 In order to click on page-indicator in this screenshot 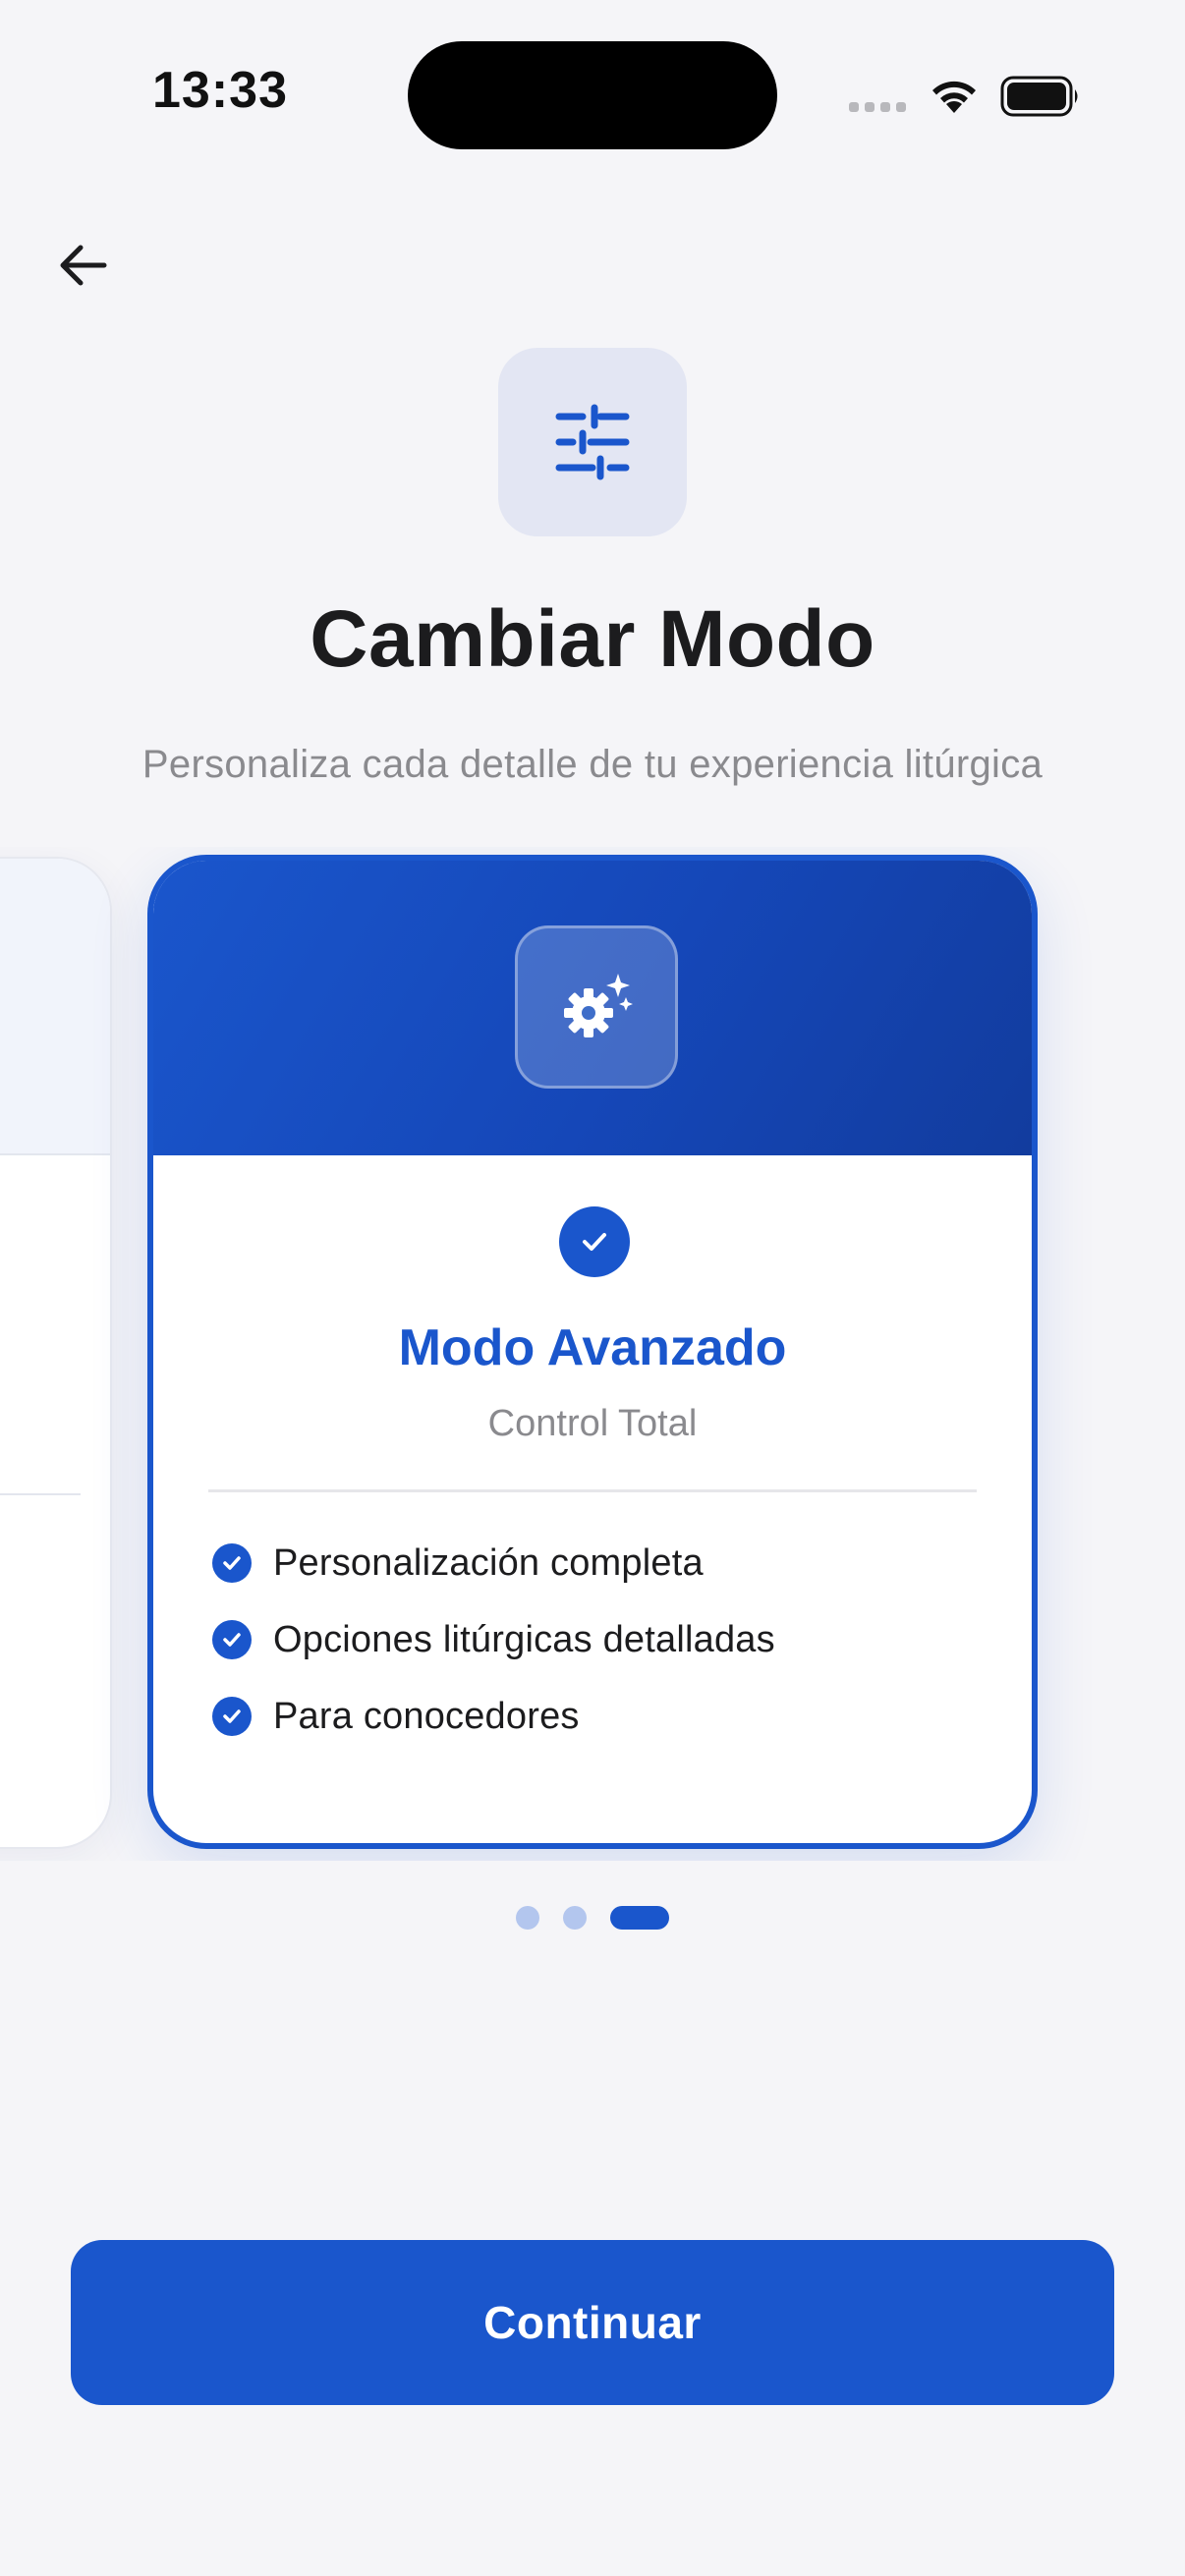, I will do `click(592, 1918)`.